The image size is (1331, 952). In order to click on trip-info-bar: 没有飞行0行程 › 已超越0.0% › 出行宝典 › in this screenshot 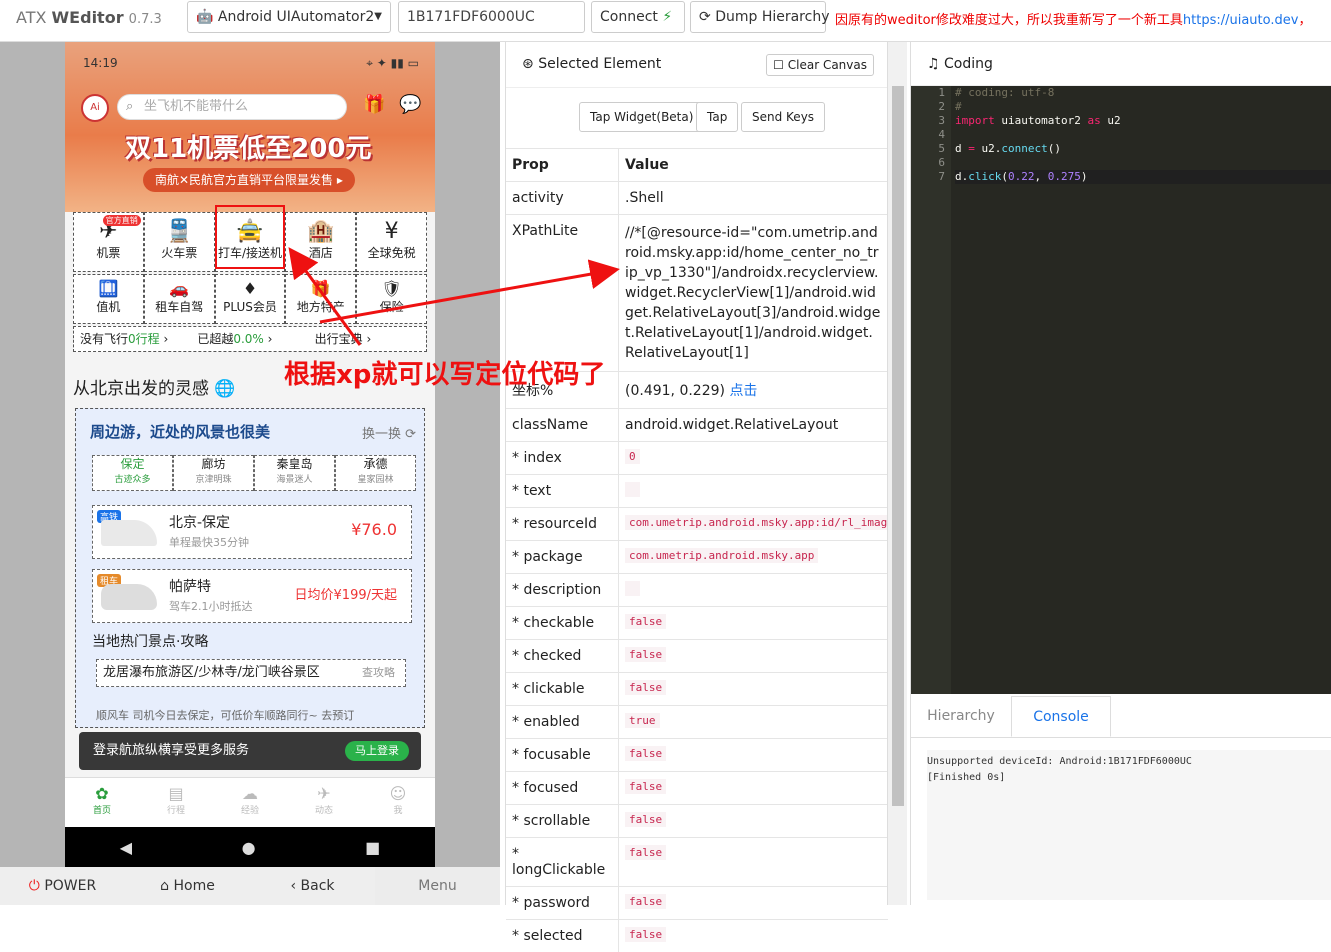, I will do `click(250, 339)`.